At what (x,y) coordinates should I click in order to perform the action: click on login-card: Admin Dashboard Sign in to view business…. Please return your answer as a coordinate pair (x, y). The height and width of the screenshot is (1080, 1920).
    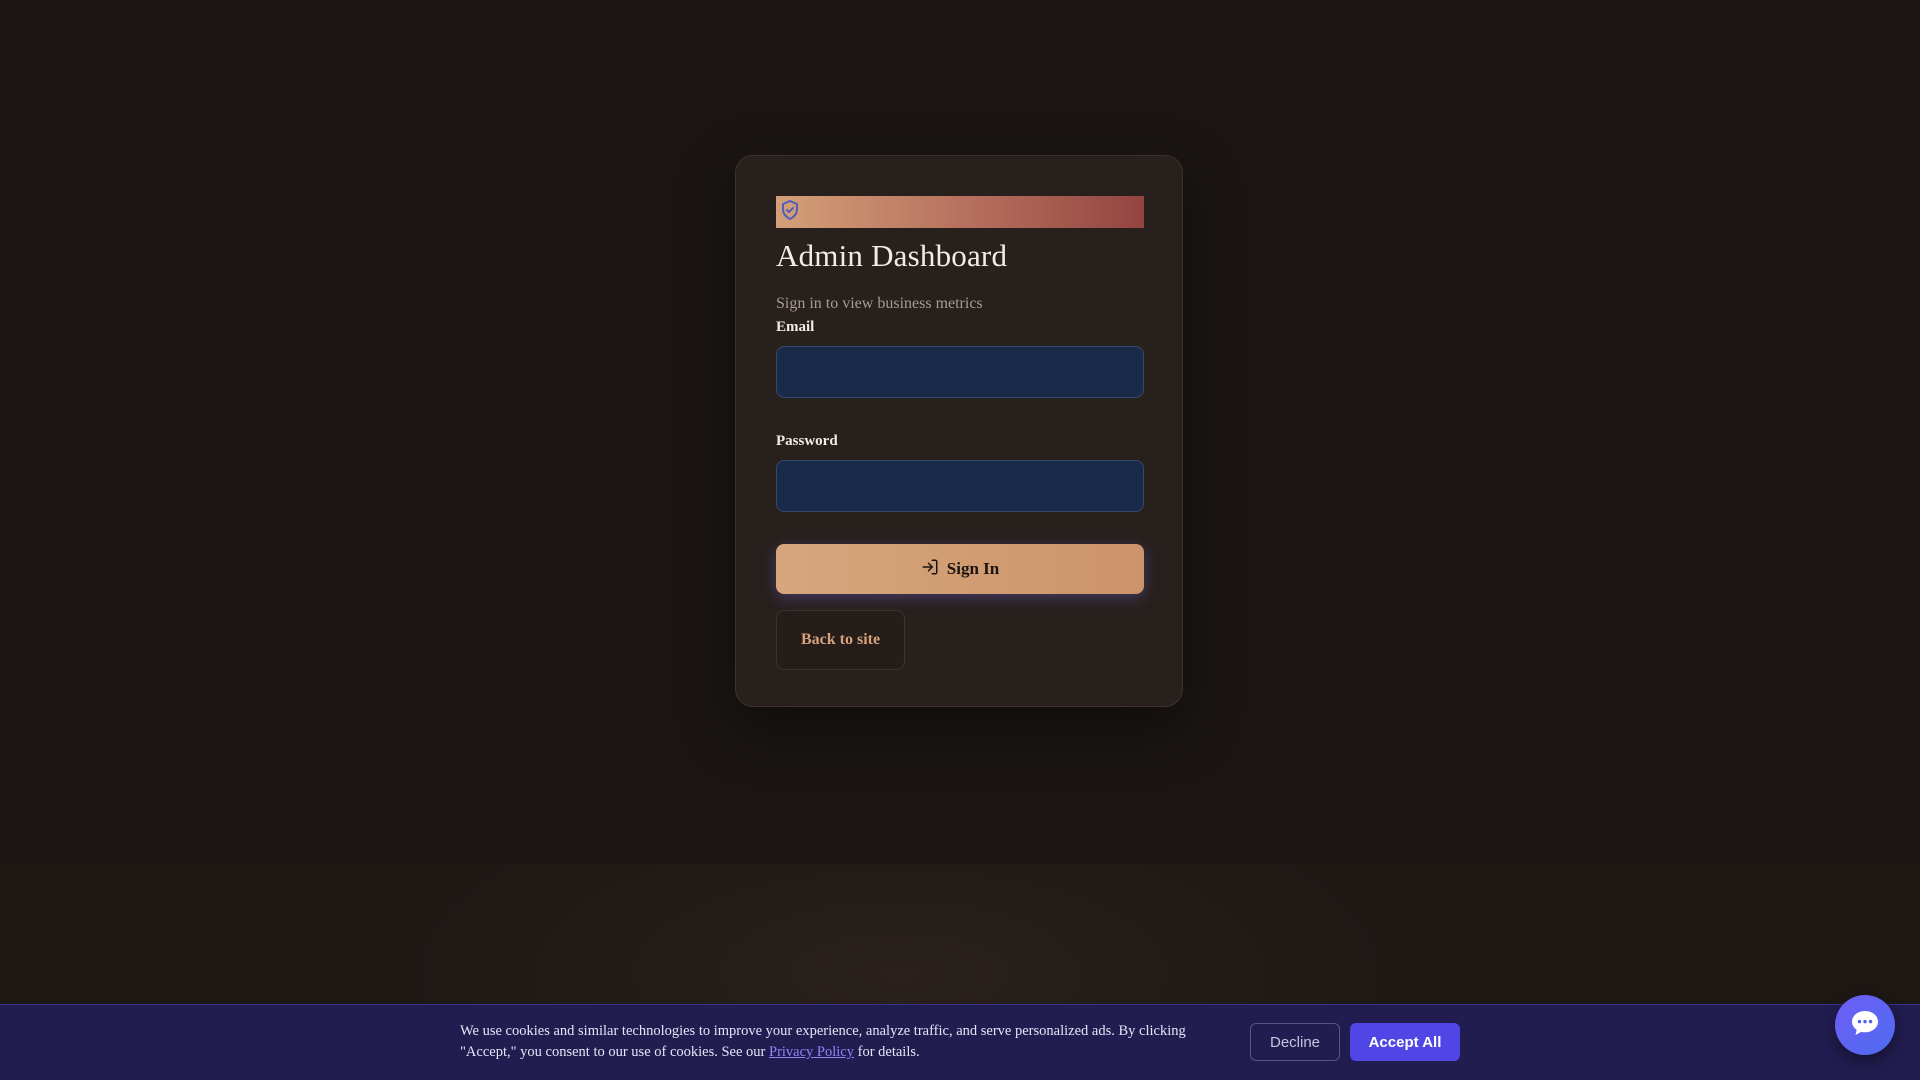
    Looking at the image, I should click on (959, 431).